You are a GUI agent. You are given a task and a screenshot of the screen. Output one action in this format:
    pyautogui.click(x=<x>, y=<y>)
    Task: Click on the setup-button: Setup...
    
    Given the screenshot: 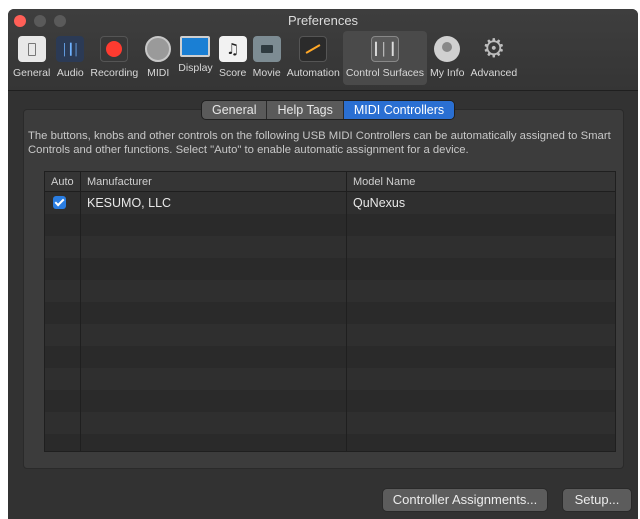 What is the action you would take?
    pyautogui.click(x=597, y=500)
    